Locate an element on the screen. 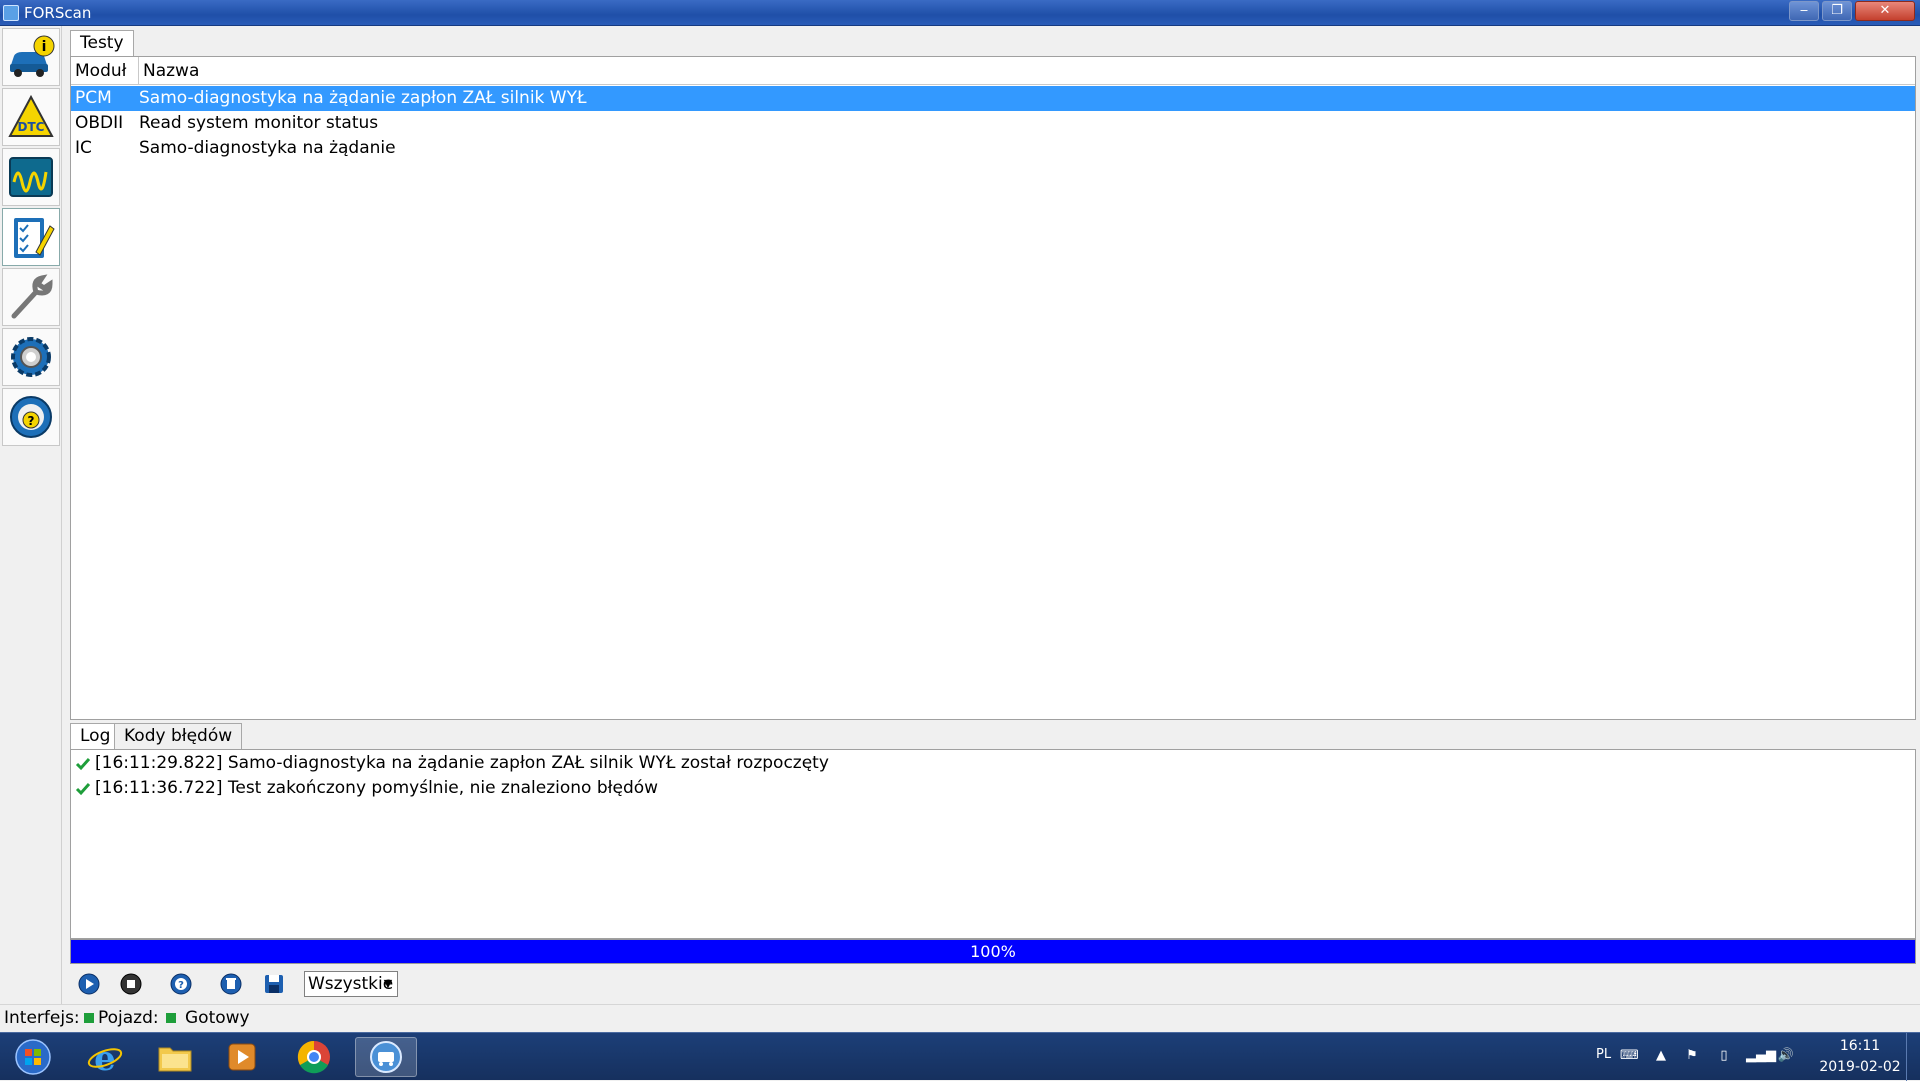 The height and width of the screenshot is (1081, 1920). nav-service-button is located at coordinates (31, 297).